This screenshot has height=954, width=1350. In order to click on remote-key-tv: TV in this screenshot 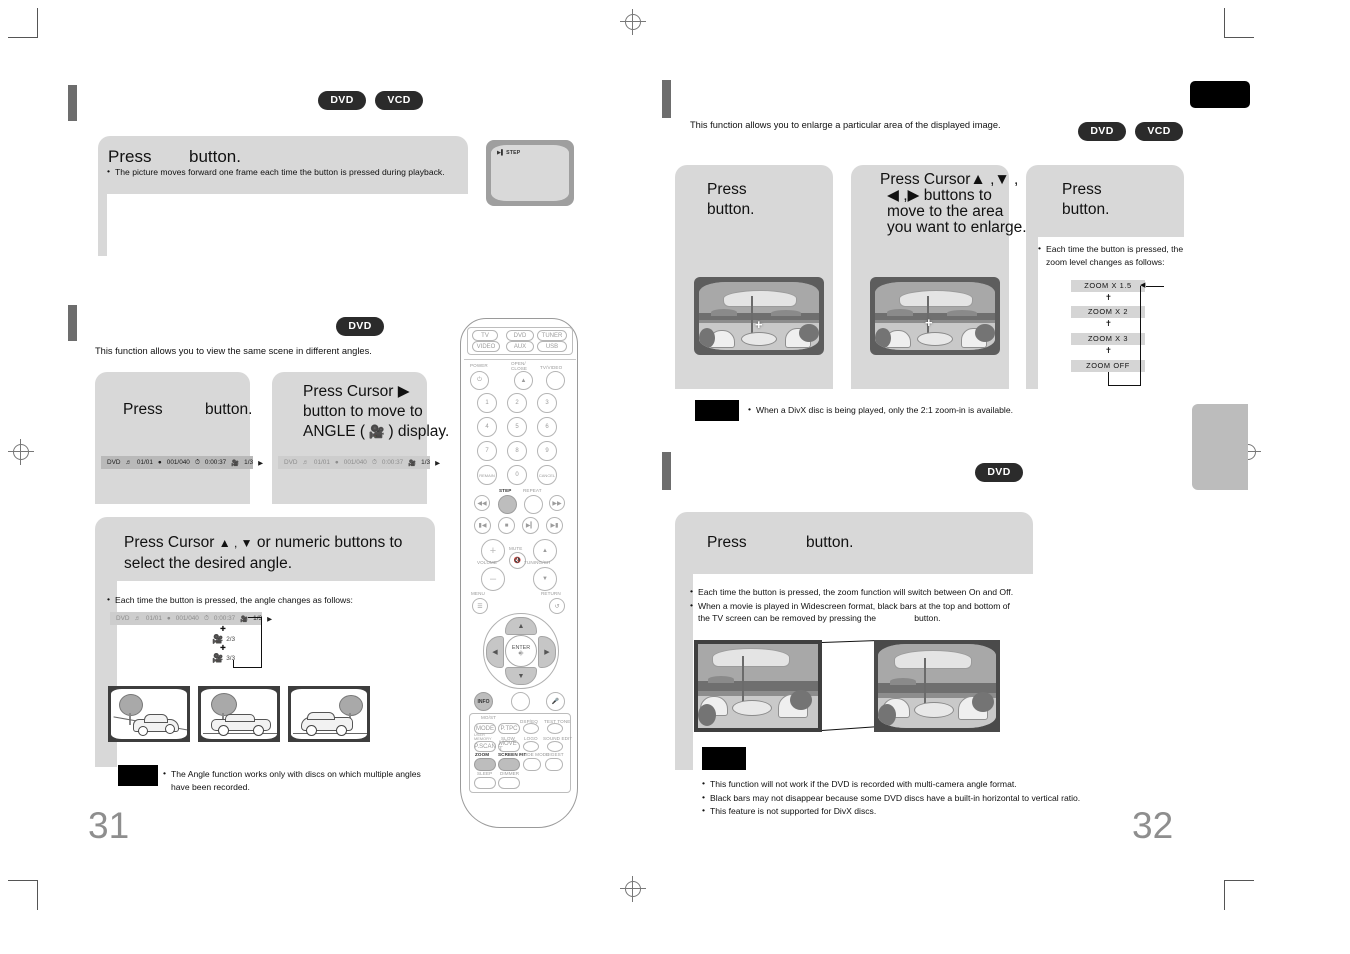, I will do `click(485, 335)`.